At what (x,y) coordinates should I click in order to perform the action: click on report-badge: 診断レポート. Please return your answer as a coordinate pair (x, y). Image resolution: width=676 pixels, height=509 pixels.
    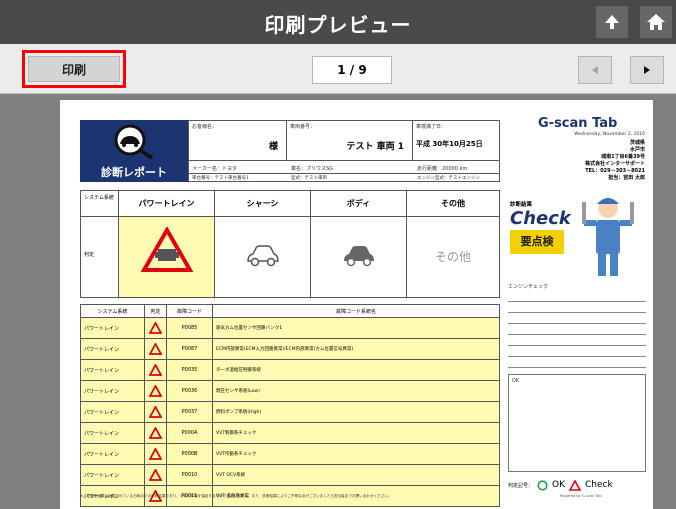
    Looking at the image, I should click on (134, 151).